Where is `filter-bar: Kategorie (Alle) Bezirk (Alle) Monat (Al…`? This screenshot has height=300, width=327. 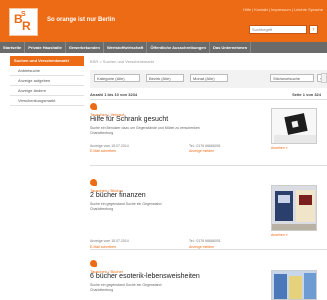 filter-bar: Kategorie (Alle) Bezirk (Alle) Monat (Al… is located at coordinates (208, 79).